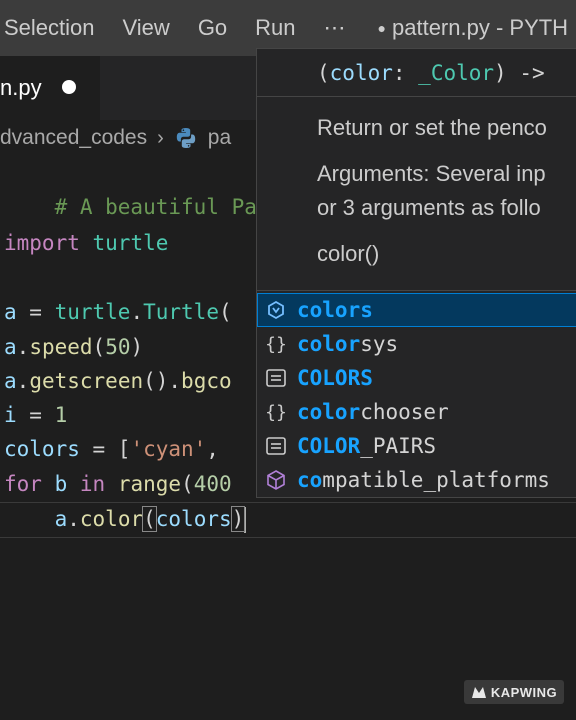 Image resolution: width=576 pixels, height=720 pixels. Describe the element at coordinates (432, 127) in the screenshot. I see `doc-line-1: Return or set the penco` at that location.